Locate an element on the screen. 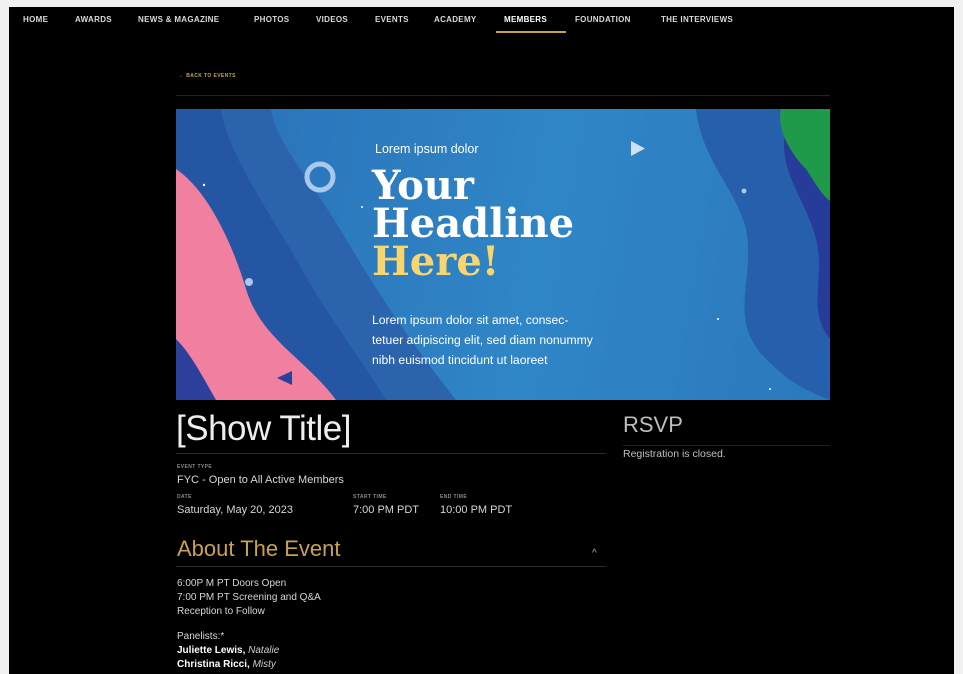 The height and width of the screenshot is (674, 963). nav-awards: AWARDS is located at coordinates (93, 19).